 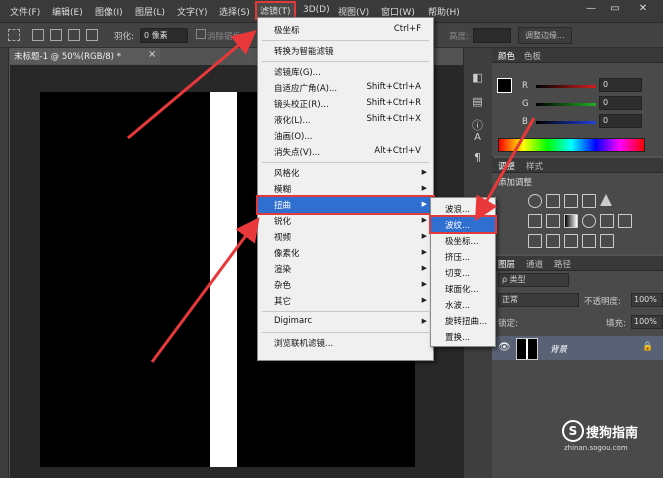 What do you see at coordinates (615, 9) in the screenshot?
I see `maximize-button: ▭` at bounding box center [615, 9].